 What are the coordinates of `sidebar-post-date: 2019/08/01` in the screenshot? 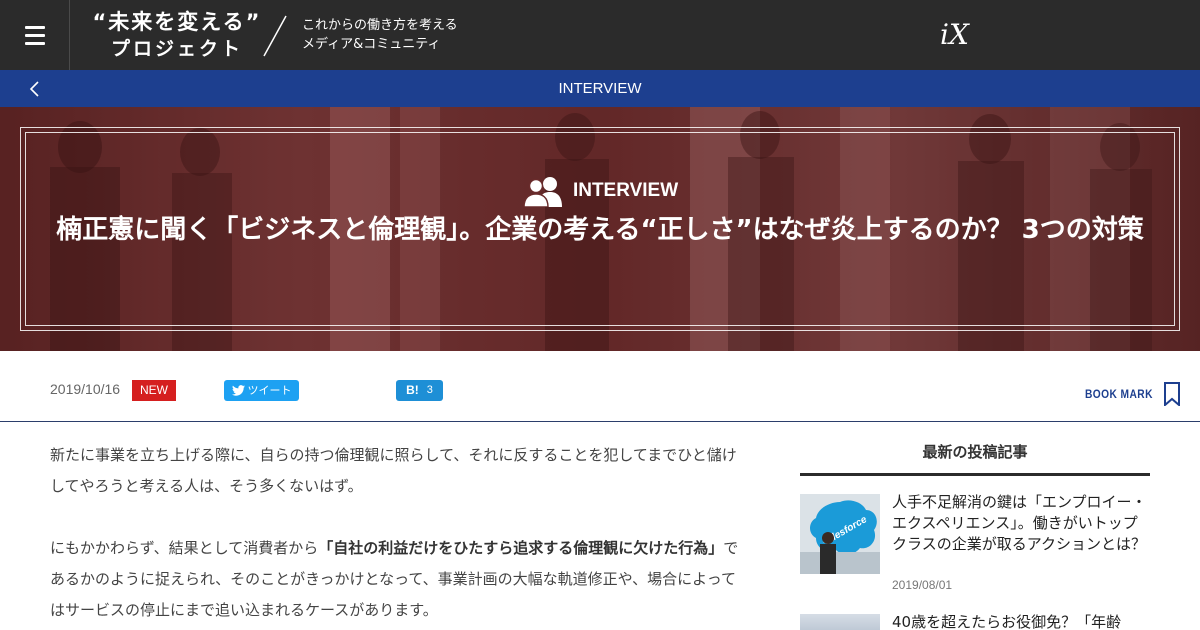 It's located at (922, 585).